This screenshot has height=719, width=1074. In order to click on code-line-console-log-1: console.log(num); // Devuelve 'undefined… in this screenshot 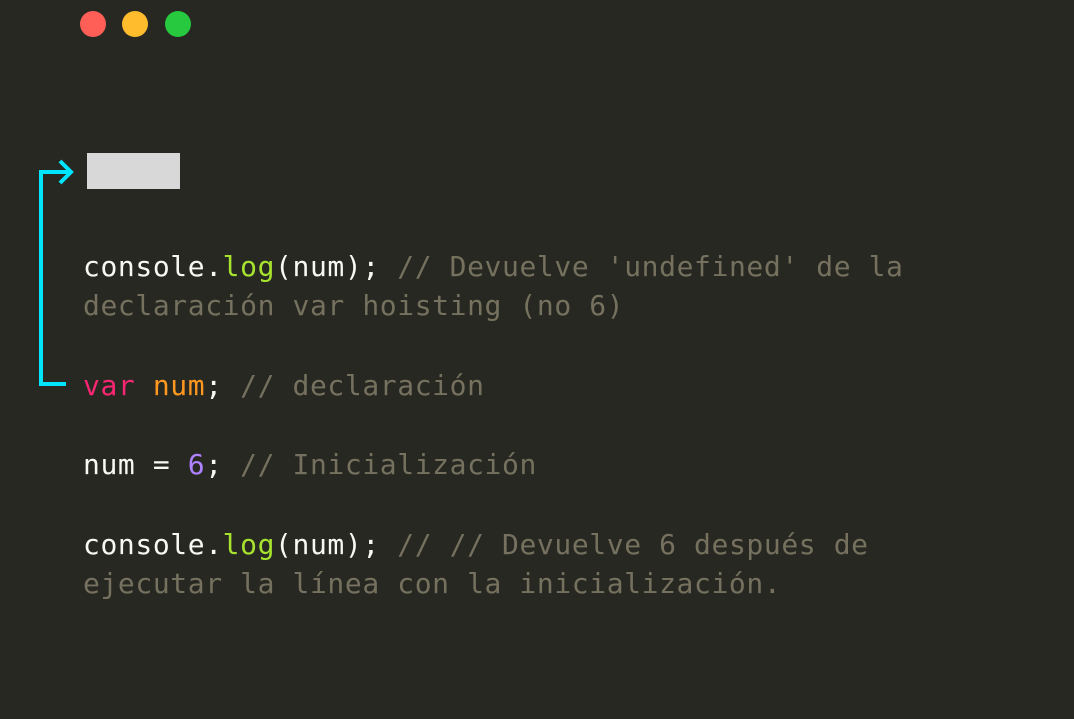, I will do `click(493, 266)`.